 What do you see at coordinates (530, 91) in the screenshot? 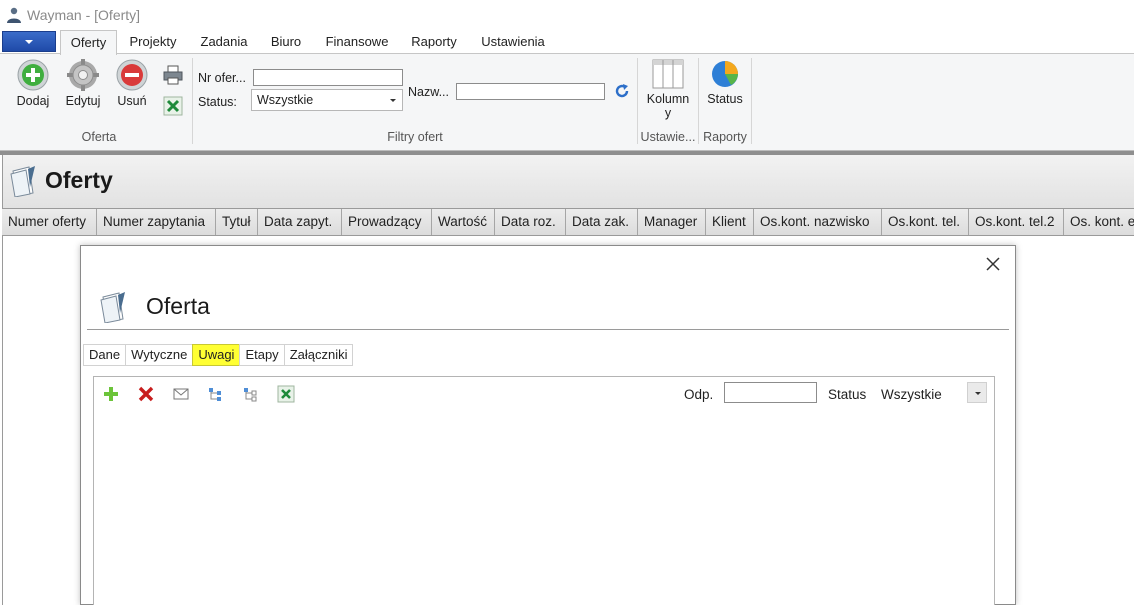
I see `name-input` at bounding box center [530, 91].